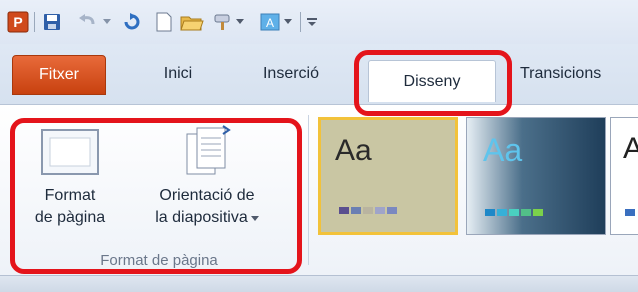 The width and height of the screenshot is (638, 292). I want to click on theme-thumbnail-2: Aa, so click(536, 176).